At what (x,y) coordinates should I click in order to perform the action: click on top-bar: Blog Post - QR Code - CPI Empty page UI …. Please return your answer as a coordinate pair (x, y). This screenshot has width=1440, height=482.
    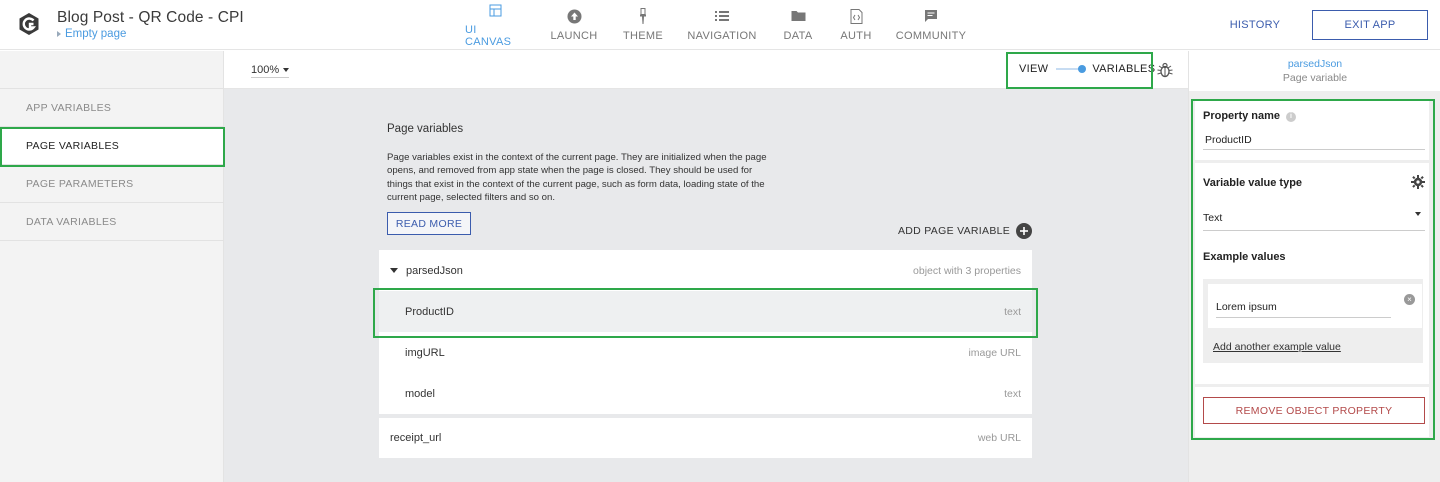
    Looking at the image, I should click on (720, 25).